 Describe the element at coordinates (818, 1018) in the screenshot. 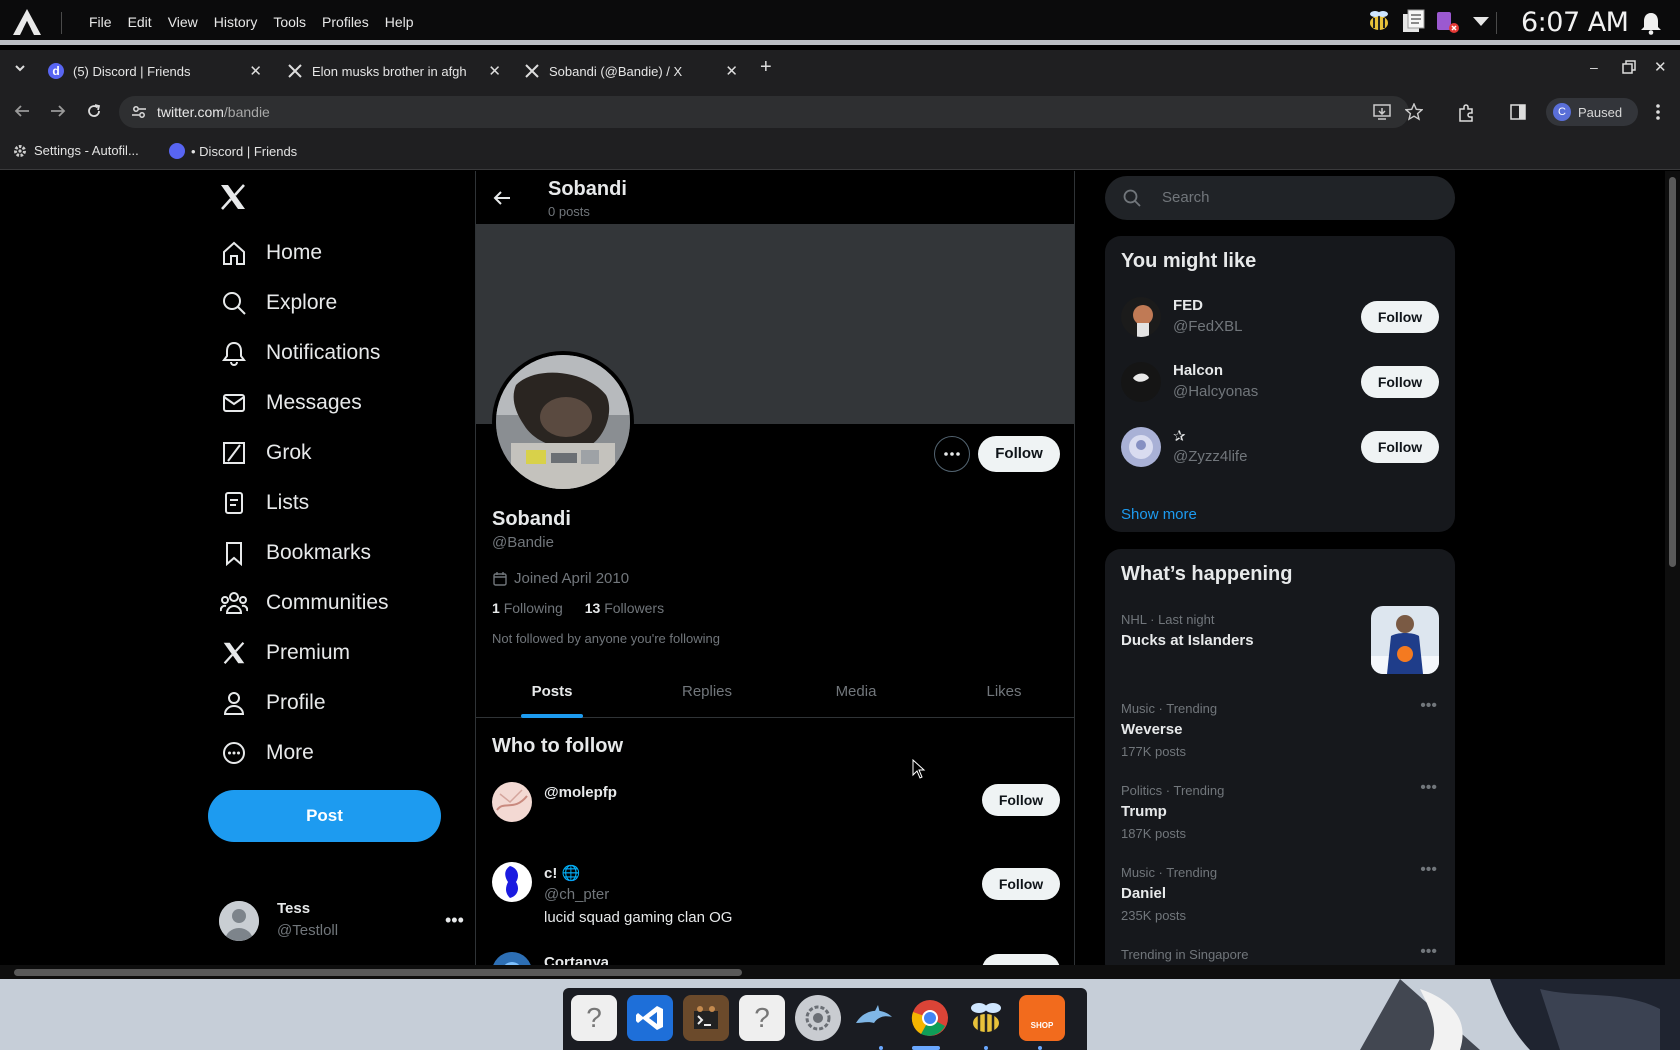

I see `settings-icon` at that location.